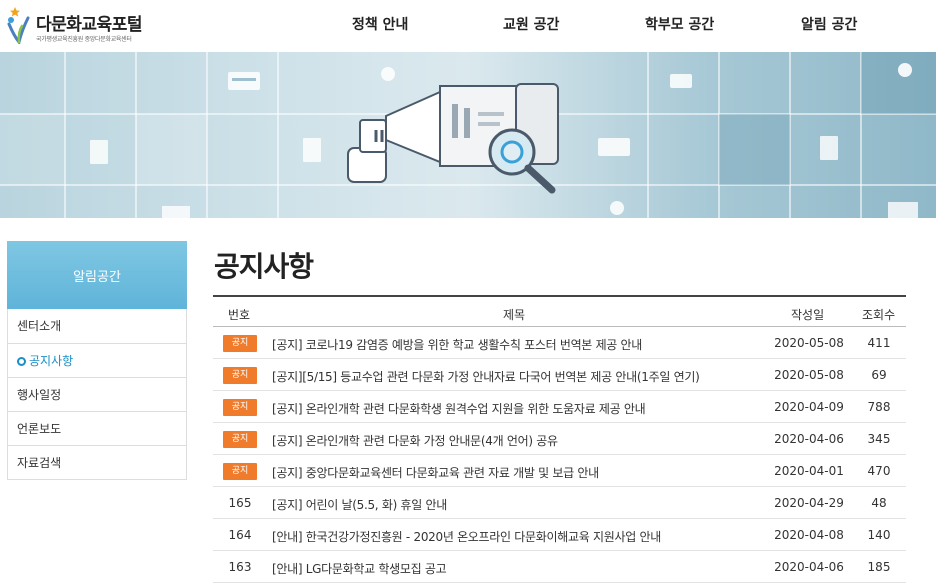  I want to click on table-row: 165 [공지] 어린이 날(5.5, 화) 휴일 안내 2020-04-29 48, so click(559, 503).